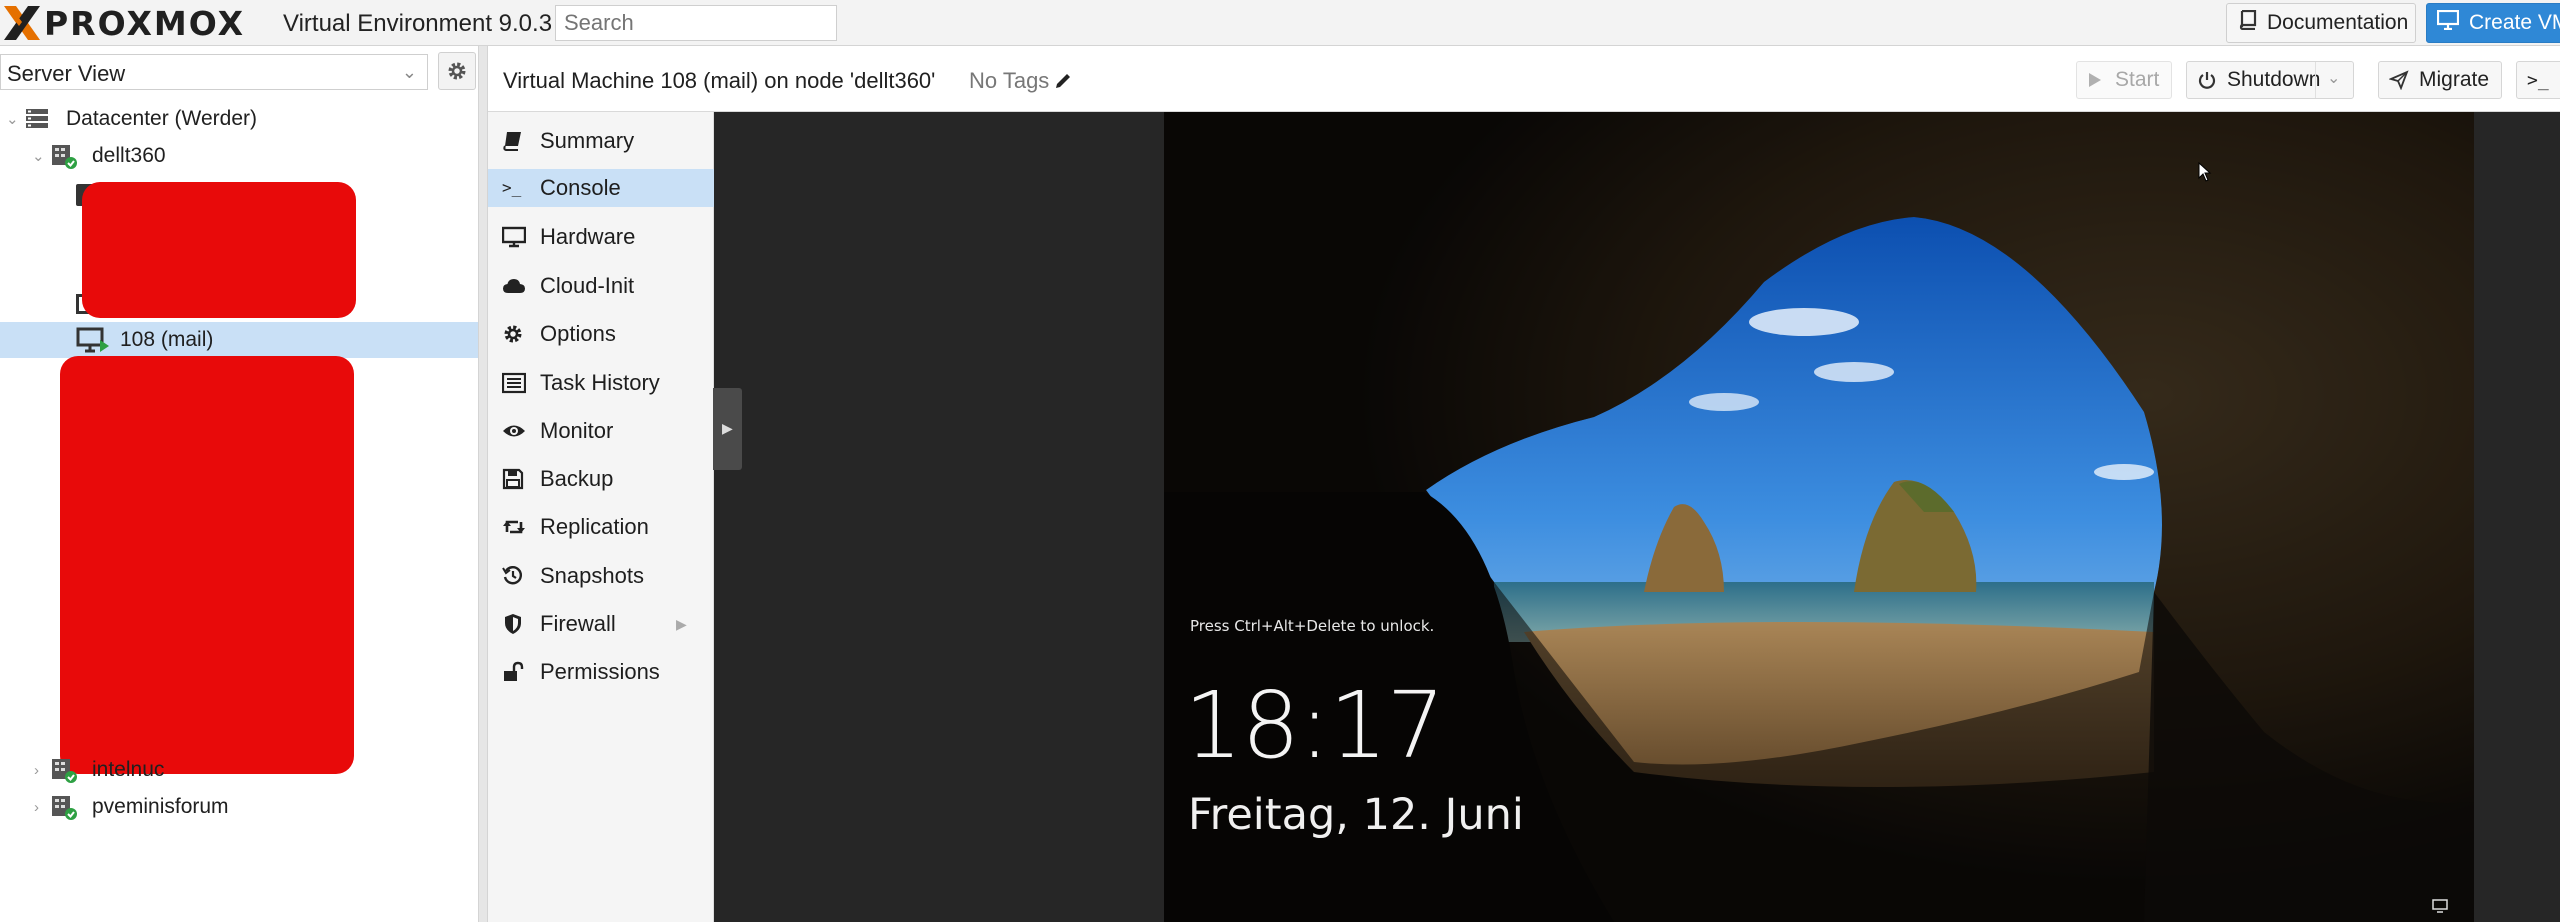  I want to click on panel-splitter, so click(483, 484).